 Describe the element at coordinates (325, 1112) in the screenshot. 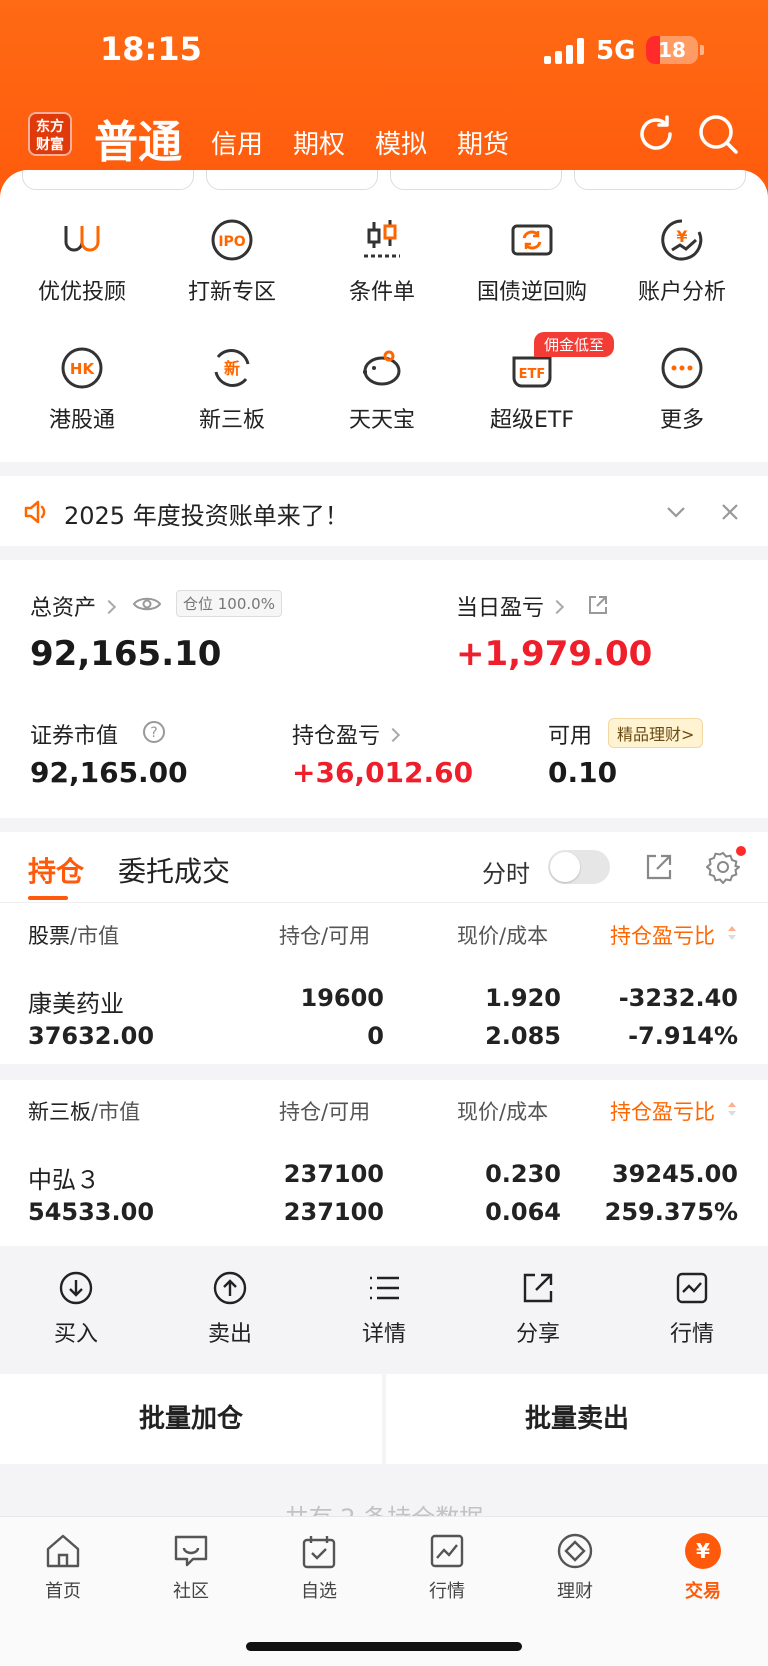

I see `header-holding: 持仓/可用` at that location.